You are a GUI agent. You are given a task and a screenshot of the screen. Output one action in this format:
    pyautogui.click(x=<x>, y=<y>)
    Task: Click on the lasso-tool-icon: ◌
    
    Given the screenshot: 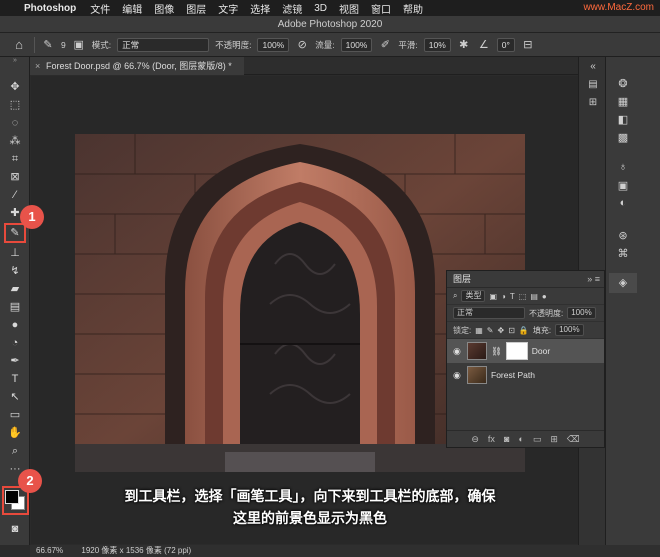 What is the action you would take?
    pyautogui.click(x=15, y=123)
    